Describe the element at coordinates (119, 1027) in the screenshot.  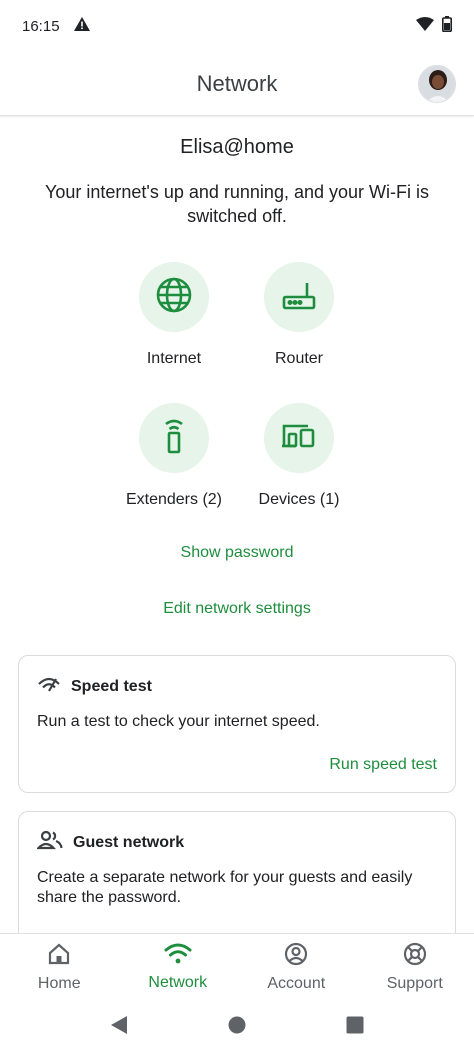
I see `back-icon` at that location.